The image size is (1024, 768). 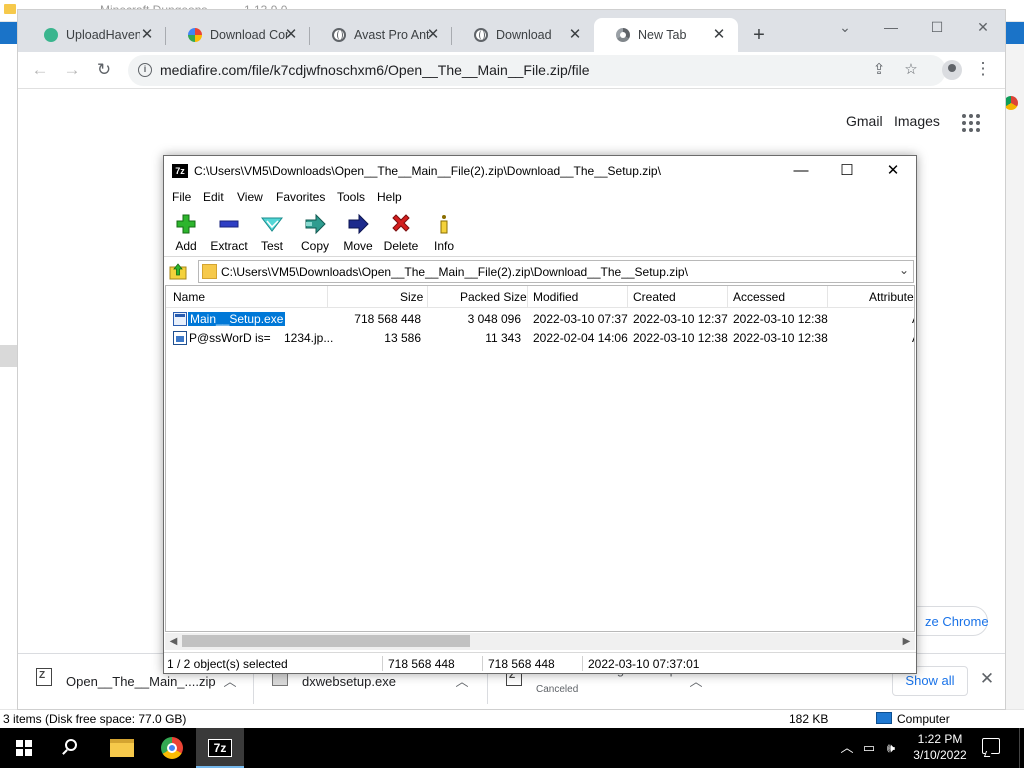 I want to click on column-created: Created, so click(x=654, y=297).